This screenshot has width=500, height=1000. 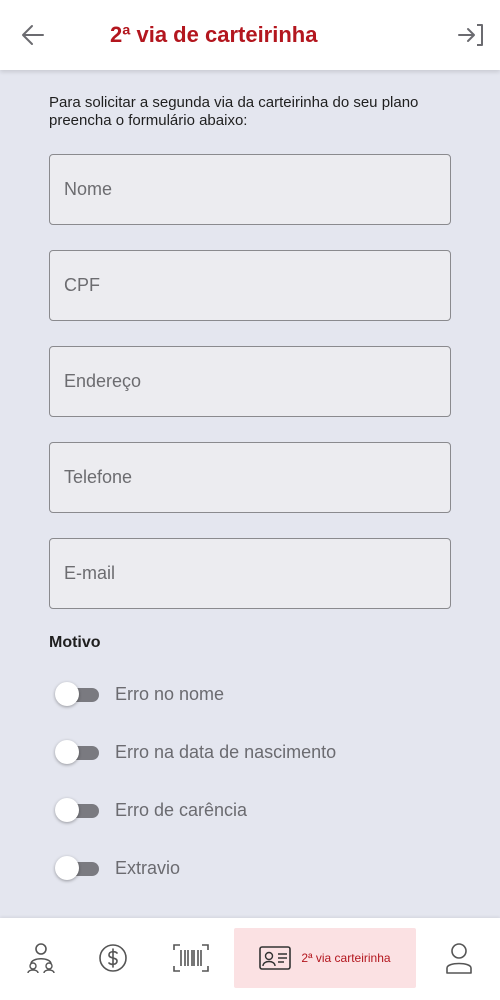 I want to click on dollar-icon, so click(x=113, y=958).